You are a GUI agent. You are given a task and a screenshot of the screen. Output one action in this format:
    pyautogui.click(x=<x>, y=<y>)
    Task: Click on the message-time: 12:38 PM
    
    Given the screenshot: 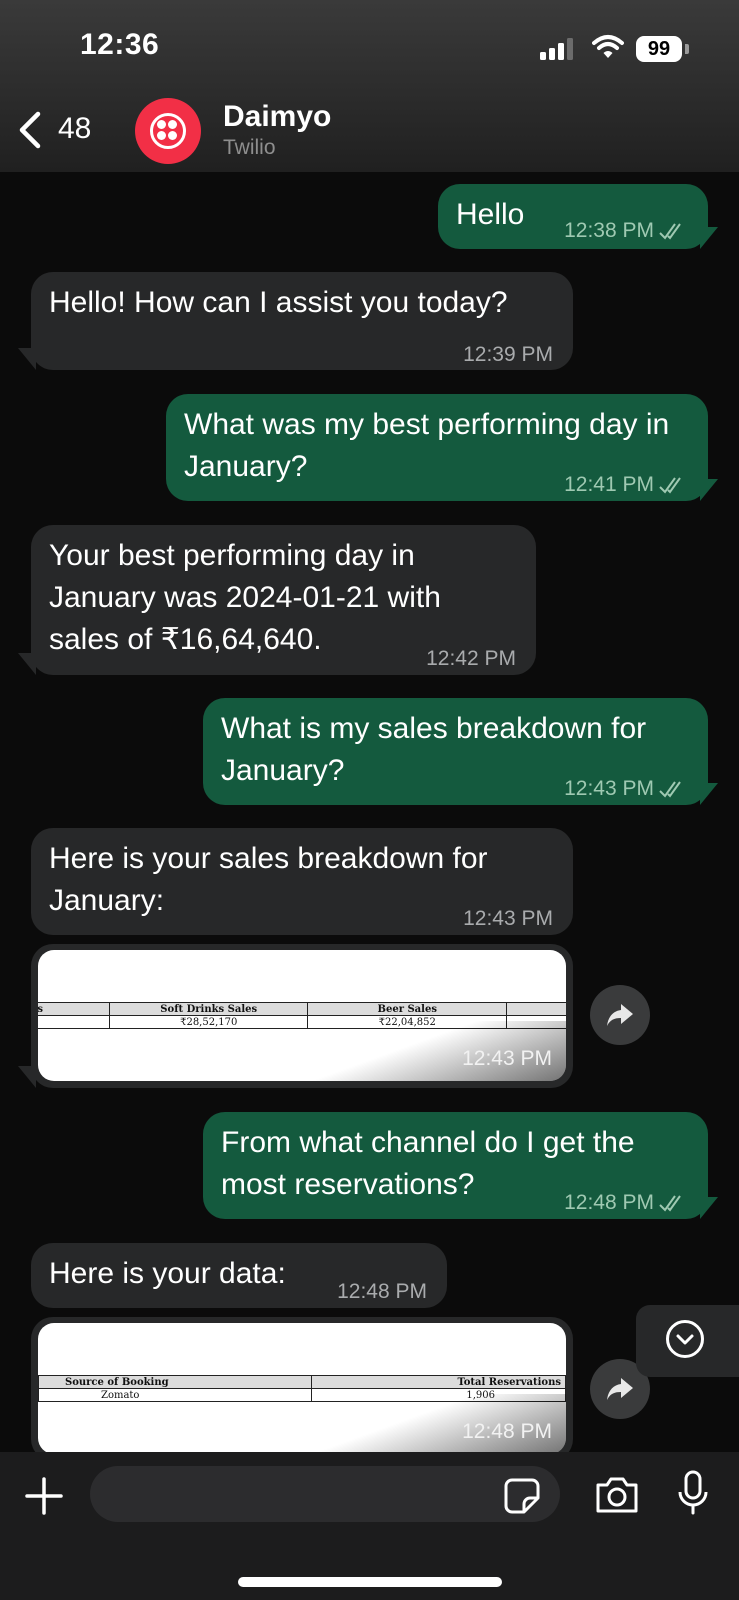 What is the action you would take?
    pyautogui.click(x=609, y=230)
    